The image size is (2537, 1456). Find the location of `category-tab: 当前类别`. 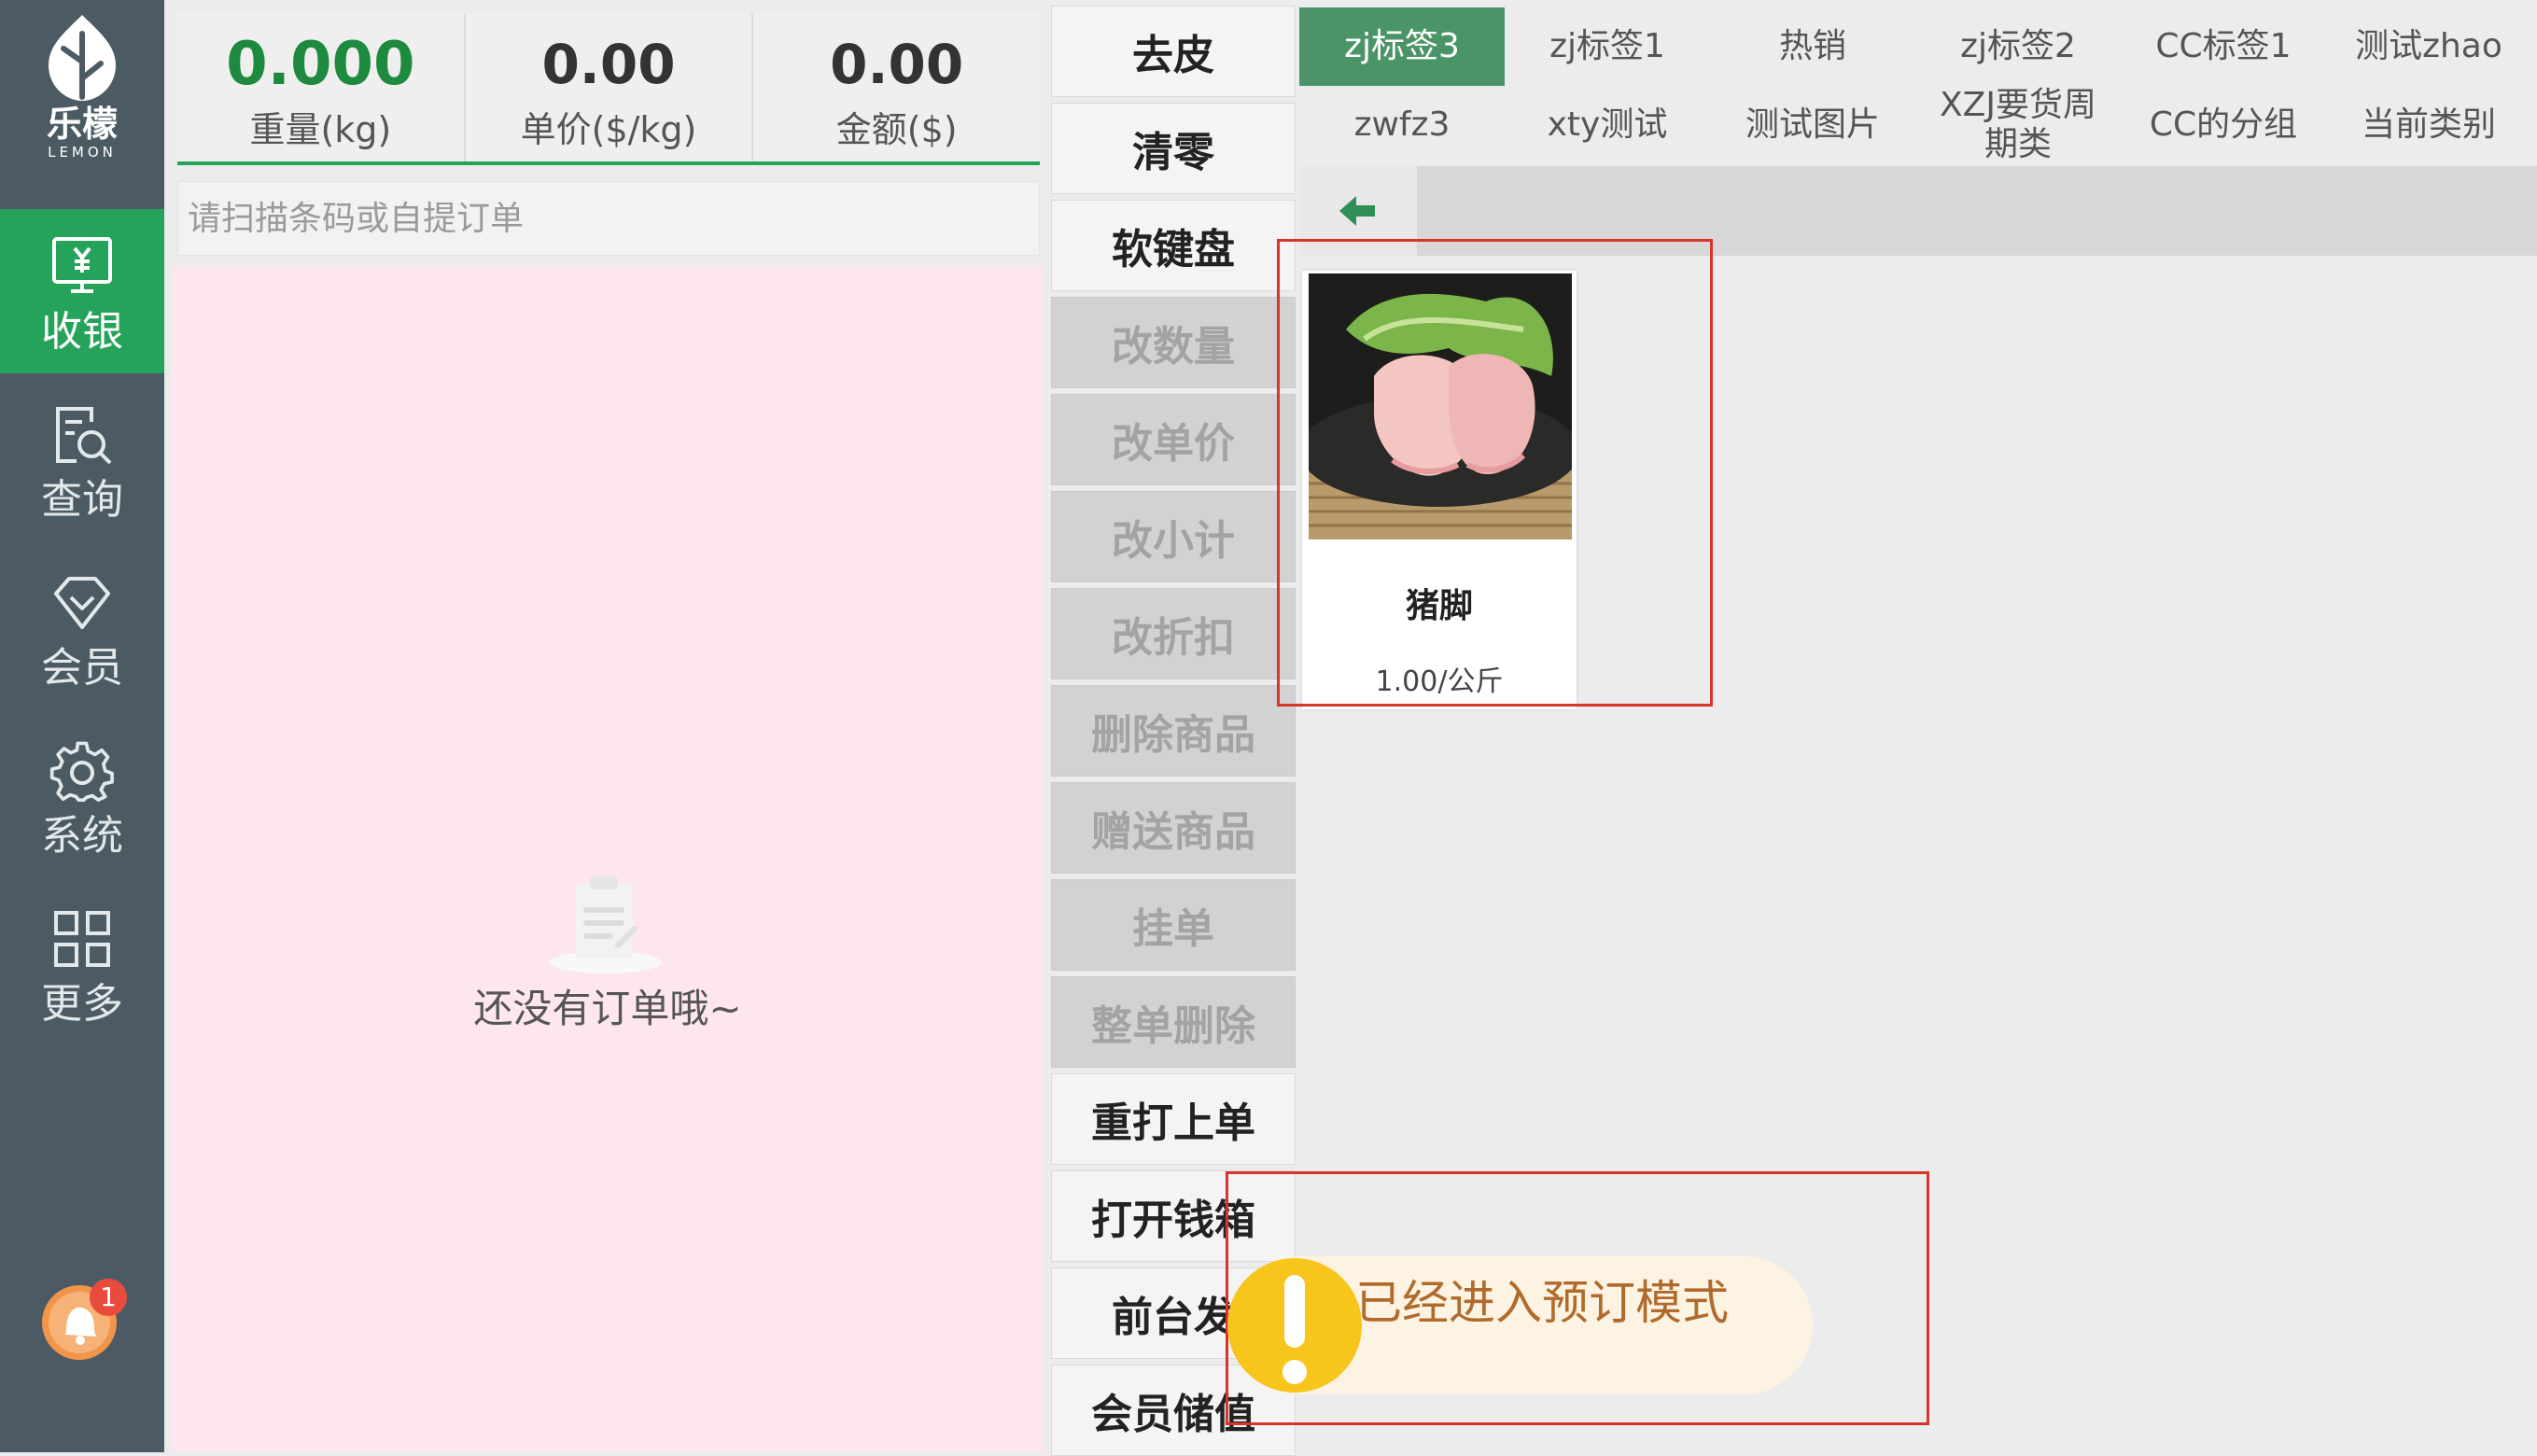

category-tab: 当前类别 is located at coordinates (2428, 125).